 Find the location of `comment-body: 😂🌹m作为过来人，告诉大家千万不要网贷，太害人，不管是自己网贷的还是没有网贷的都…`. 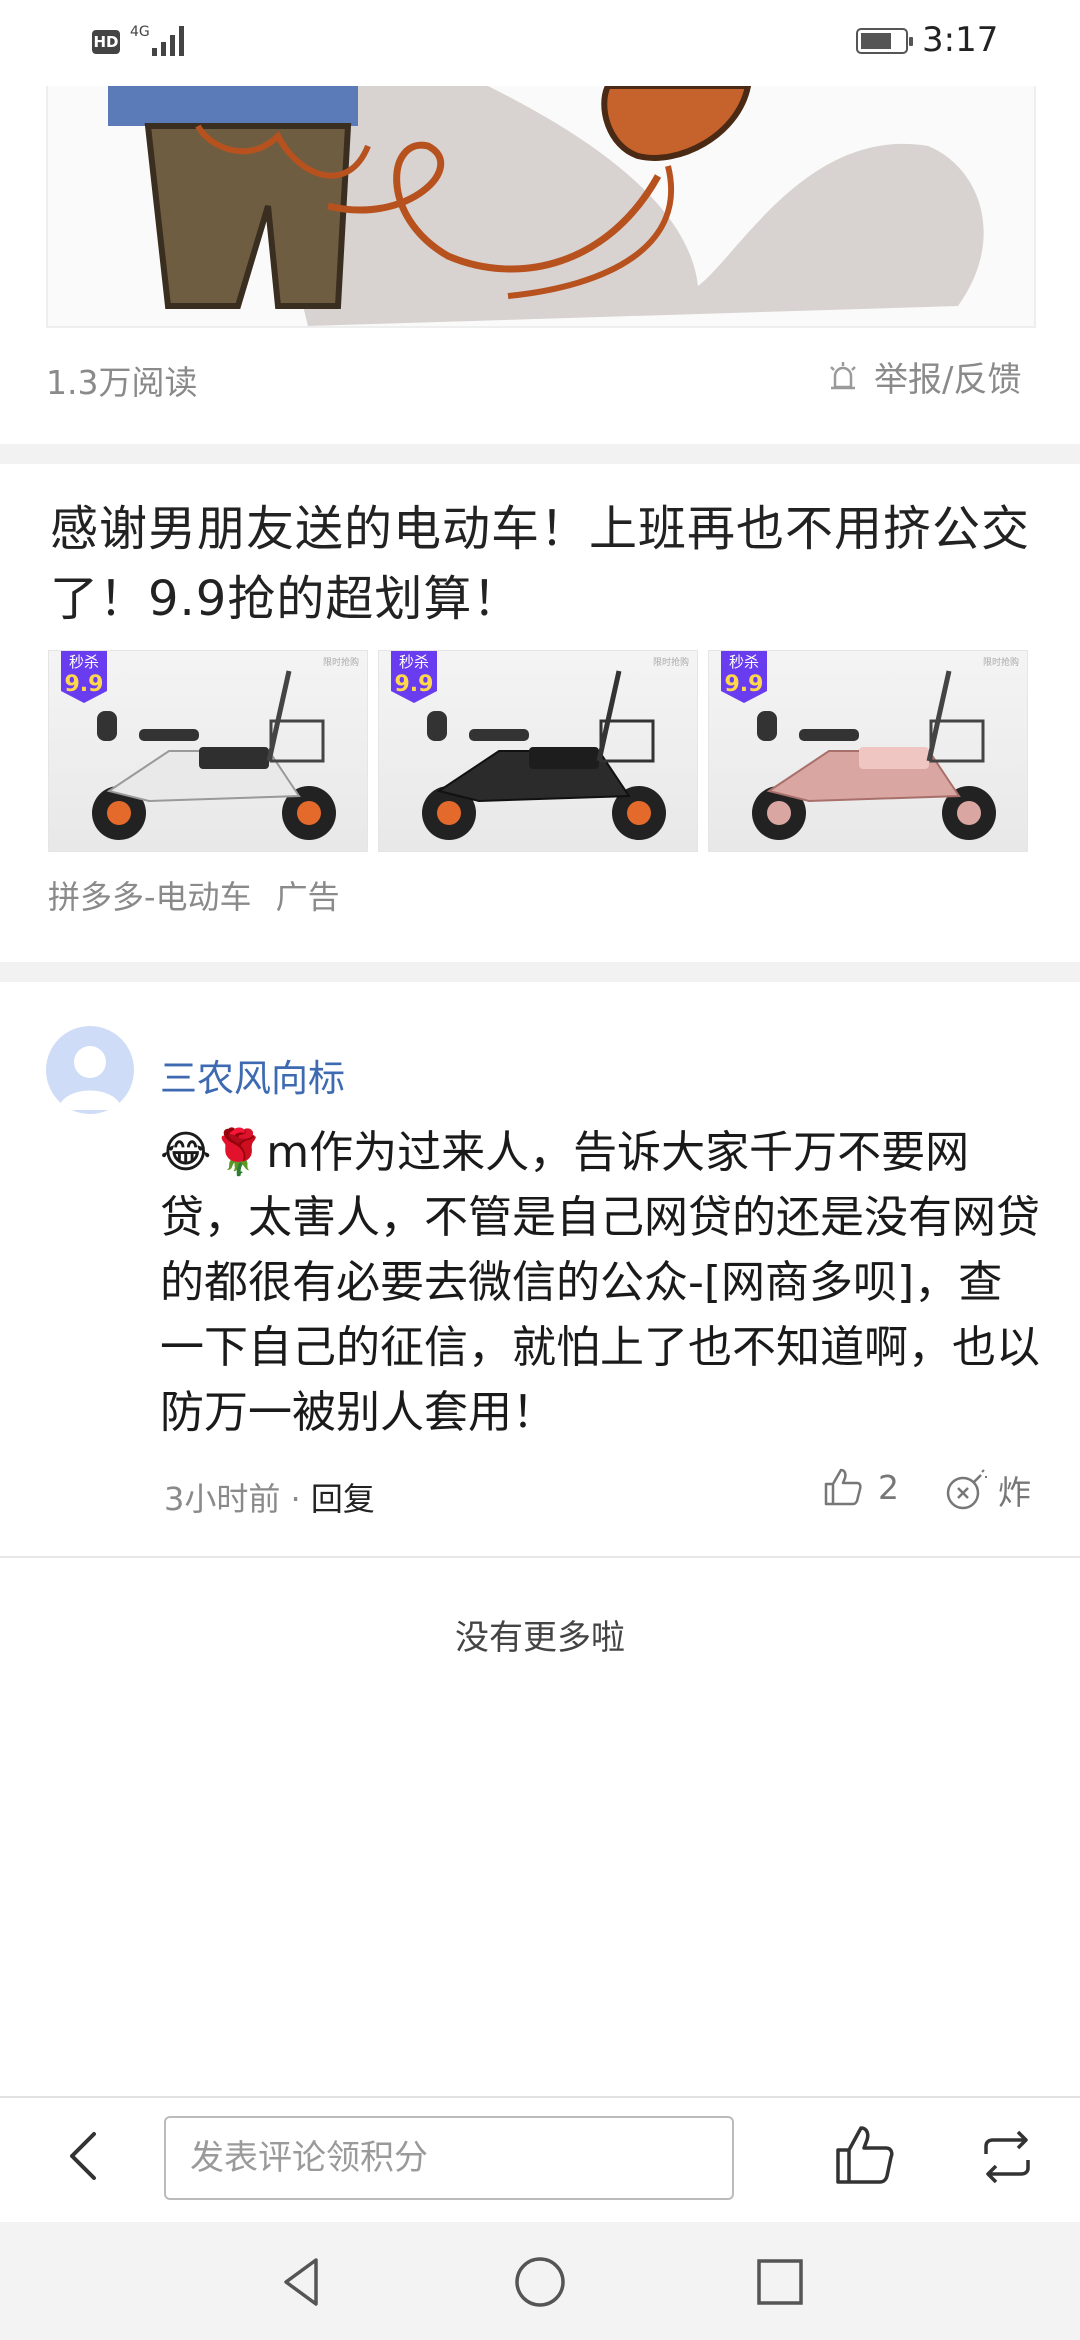

comment-body: 😂🌹m作为过来人，告诉大家千万不要网贷，太害人，不管是自己网贷的还是没有网贷的都… is located at coordinates (600, 1282).